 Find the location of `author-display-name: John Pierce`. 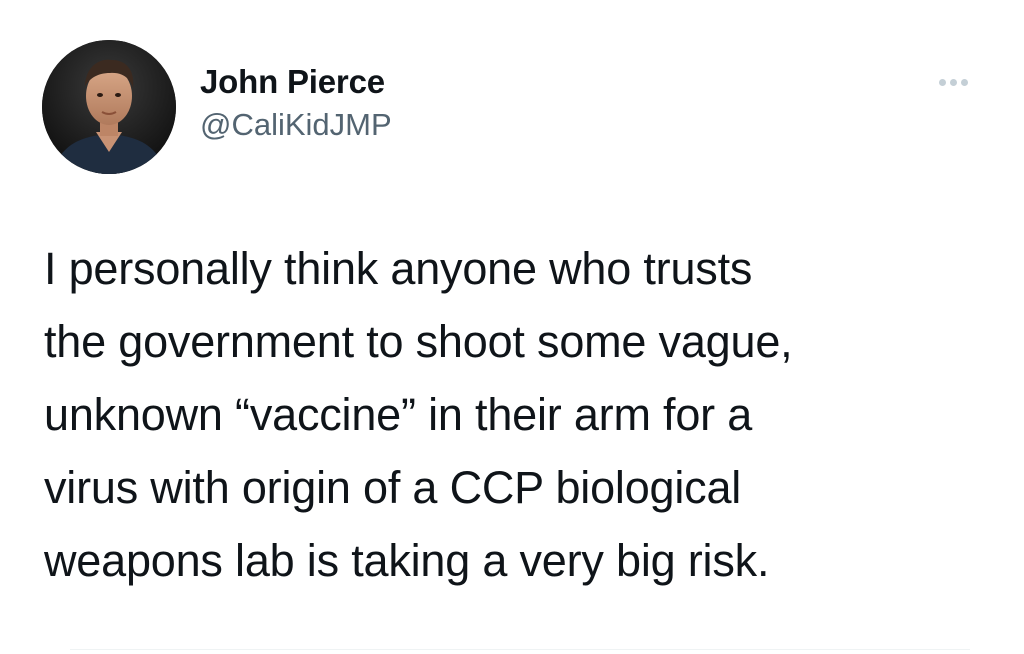

author-display-name: John Pierce is located at coordinates (296, 82).